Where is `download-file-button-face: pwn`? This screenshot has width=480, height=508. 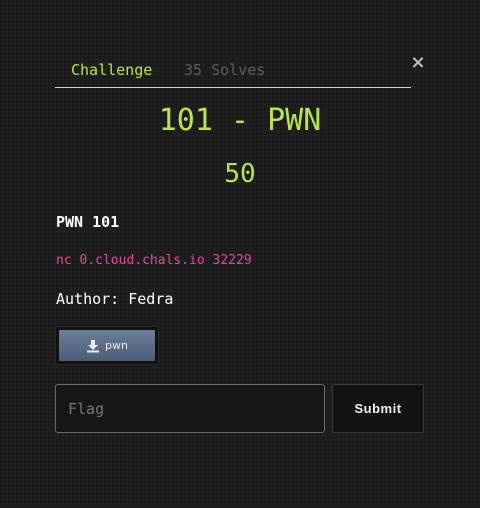 download-file-button-face: pwn is located at coordinates (107, 345).